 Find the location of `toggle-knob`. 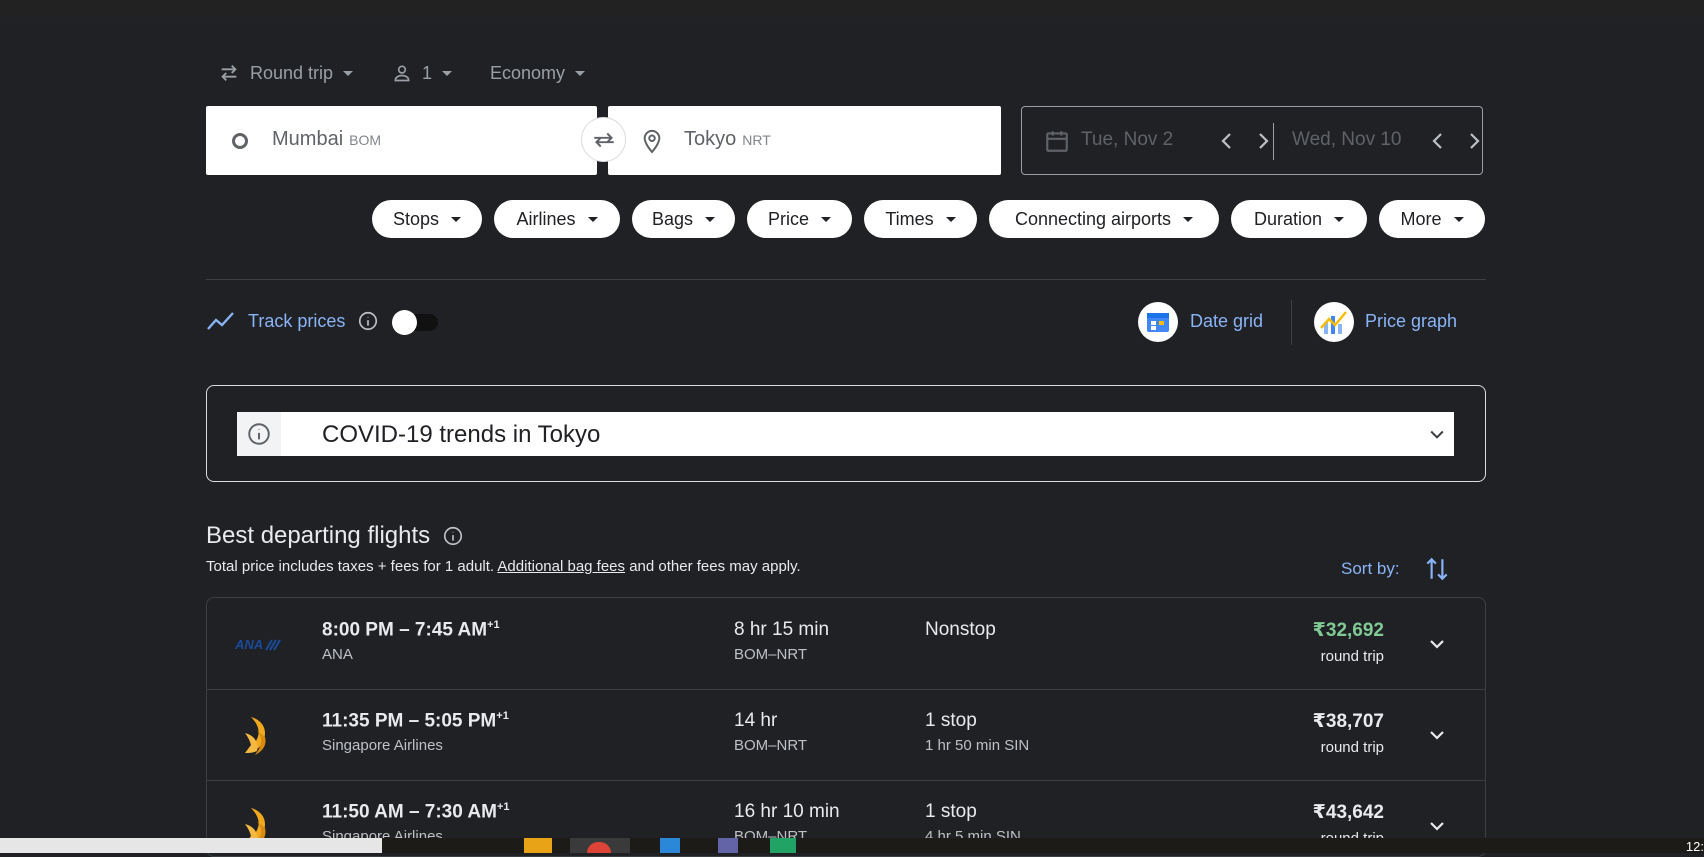

toggle-knob is located at coordinates (404, 322).